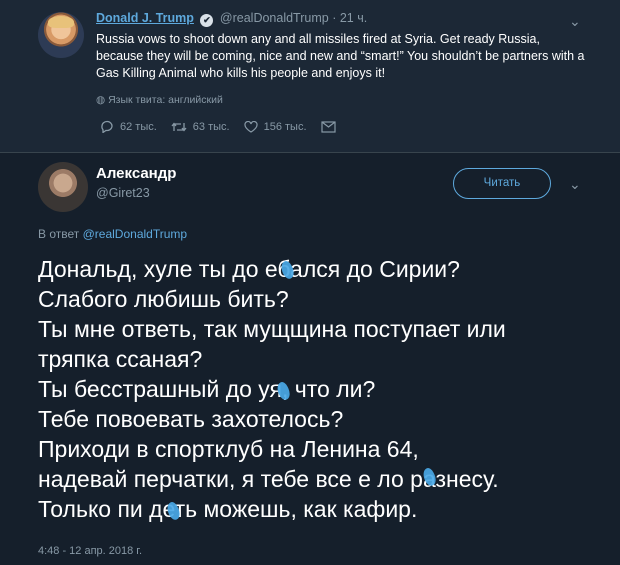 Image resolution: width=620 pixels, height=565 pixels. I want to click on retweet-count: 63 тыс., so click(211, 126).